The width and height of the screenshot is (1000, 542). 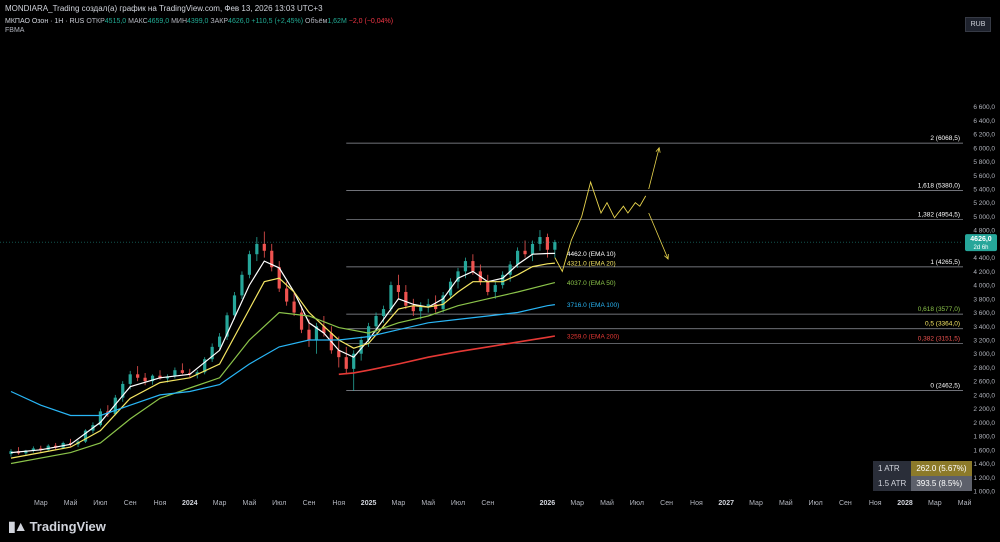 What do you see at coordinates (548, 503) in the screenshot?
I see `x-tick-label: 2026` at bounding box center [548, 503].